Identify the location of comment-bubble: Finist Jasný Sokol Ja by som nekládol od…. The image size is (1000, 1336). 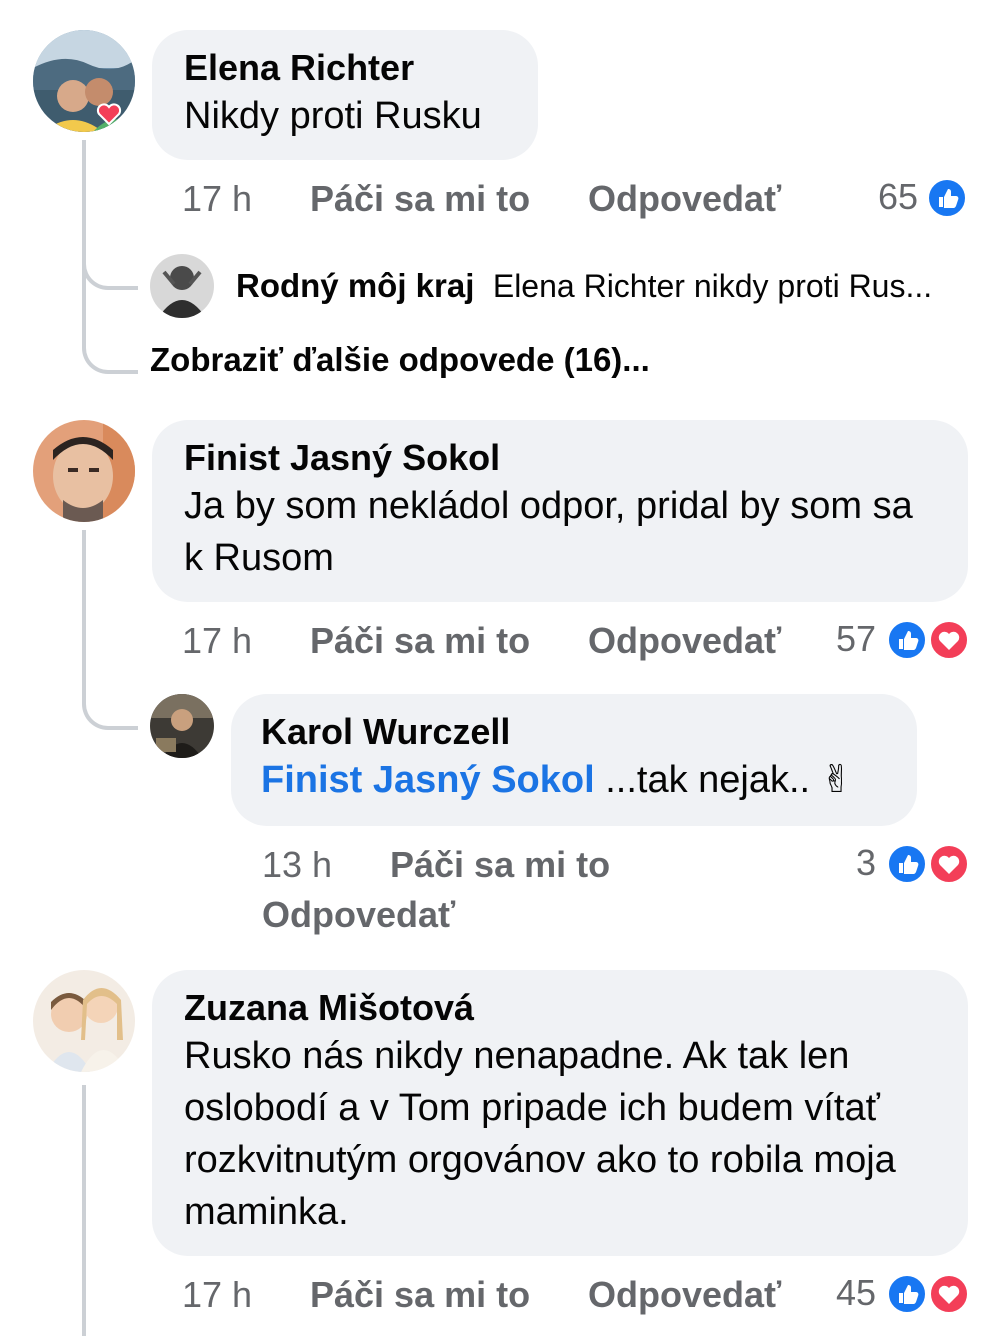
(560, 511).